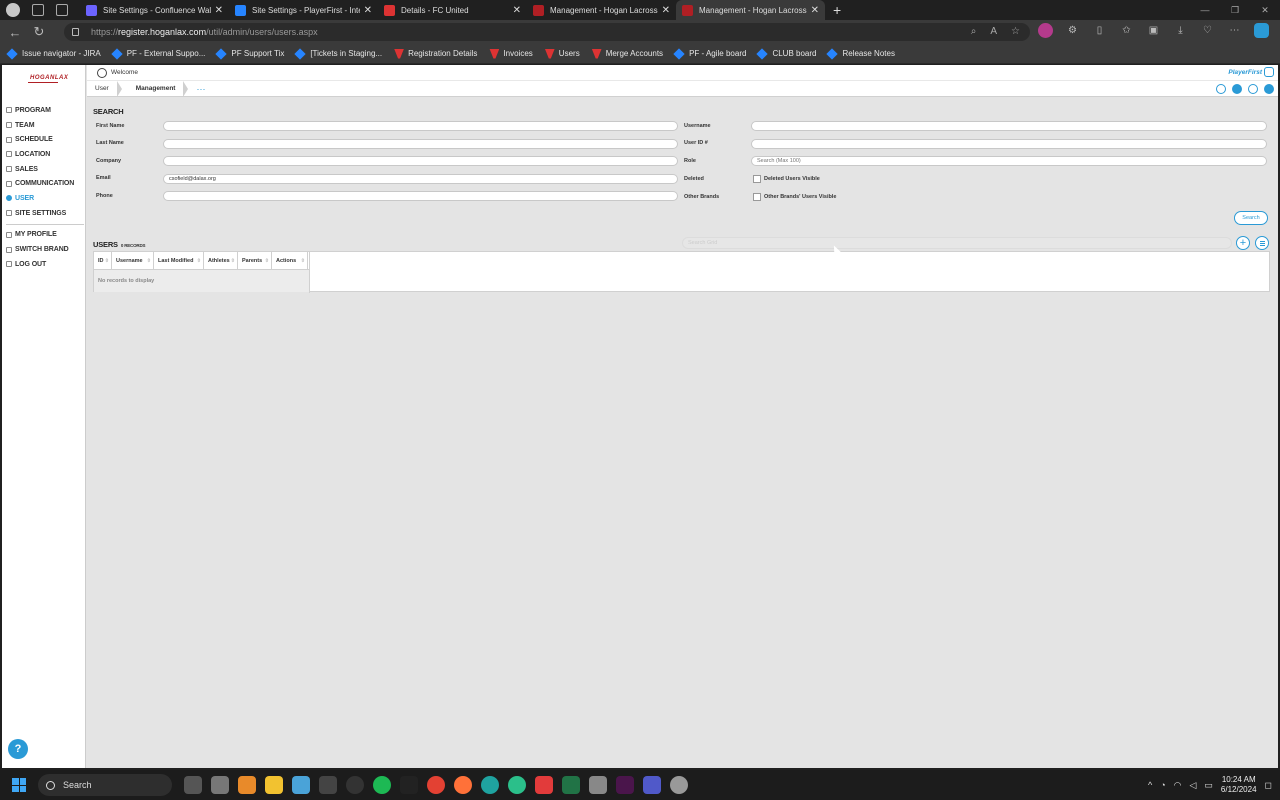  I want to click on email-field, so click(420, 179).